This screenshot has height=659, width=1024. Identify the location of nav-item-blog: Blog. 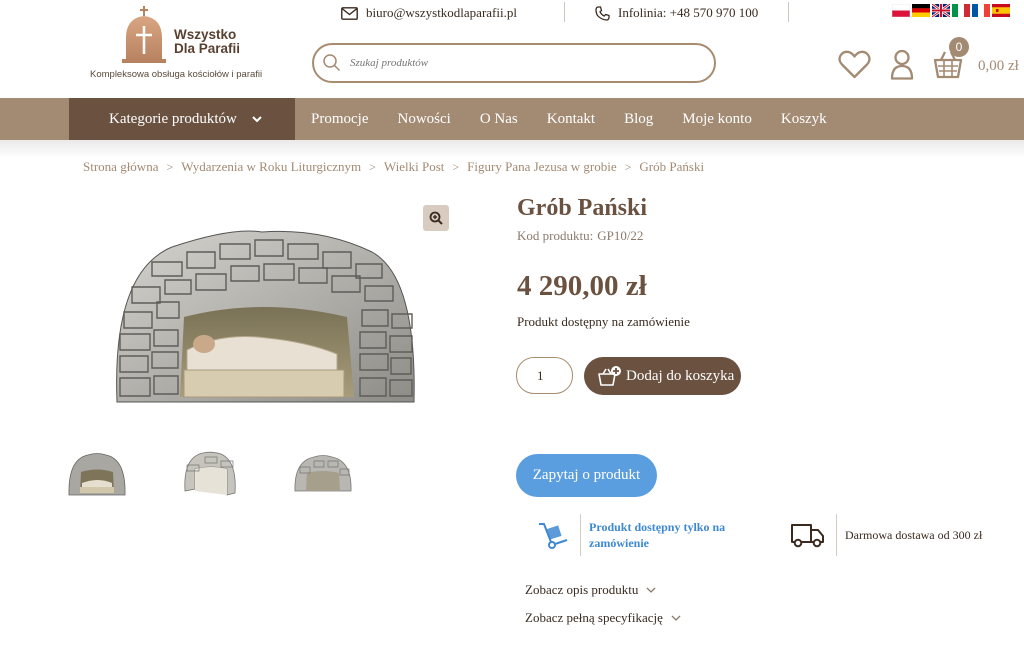
(638, 119).